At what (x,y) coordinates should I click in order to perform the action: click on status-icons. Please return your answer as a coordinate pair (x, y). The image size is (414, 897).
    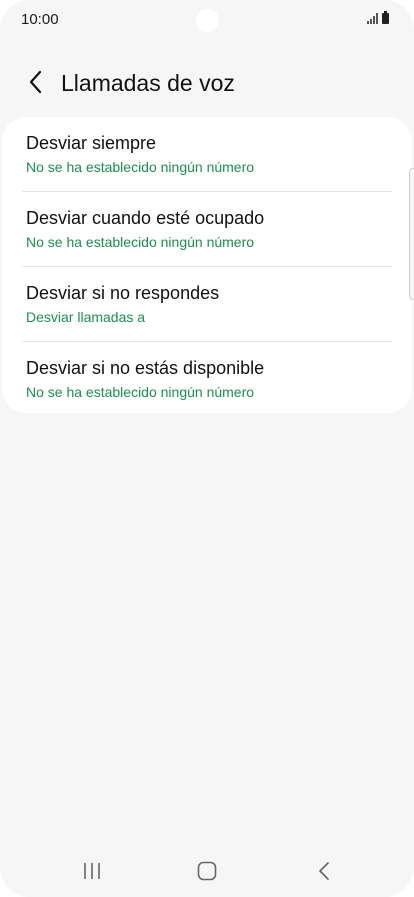
    Looking at the image, I should click on (378, 17).